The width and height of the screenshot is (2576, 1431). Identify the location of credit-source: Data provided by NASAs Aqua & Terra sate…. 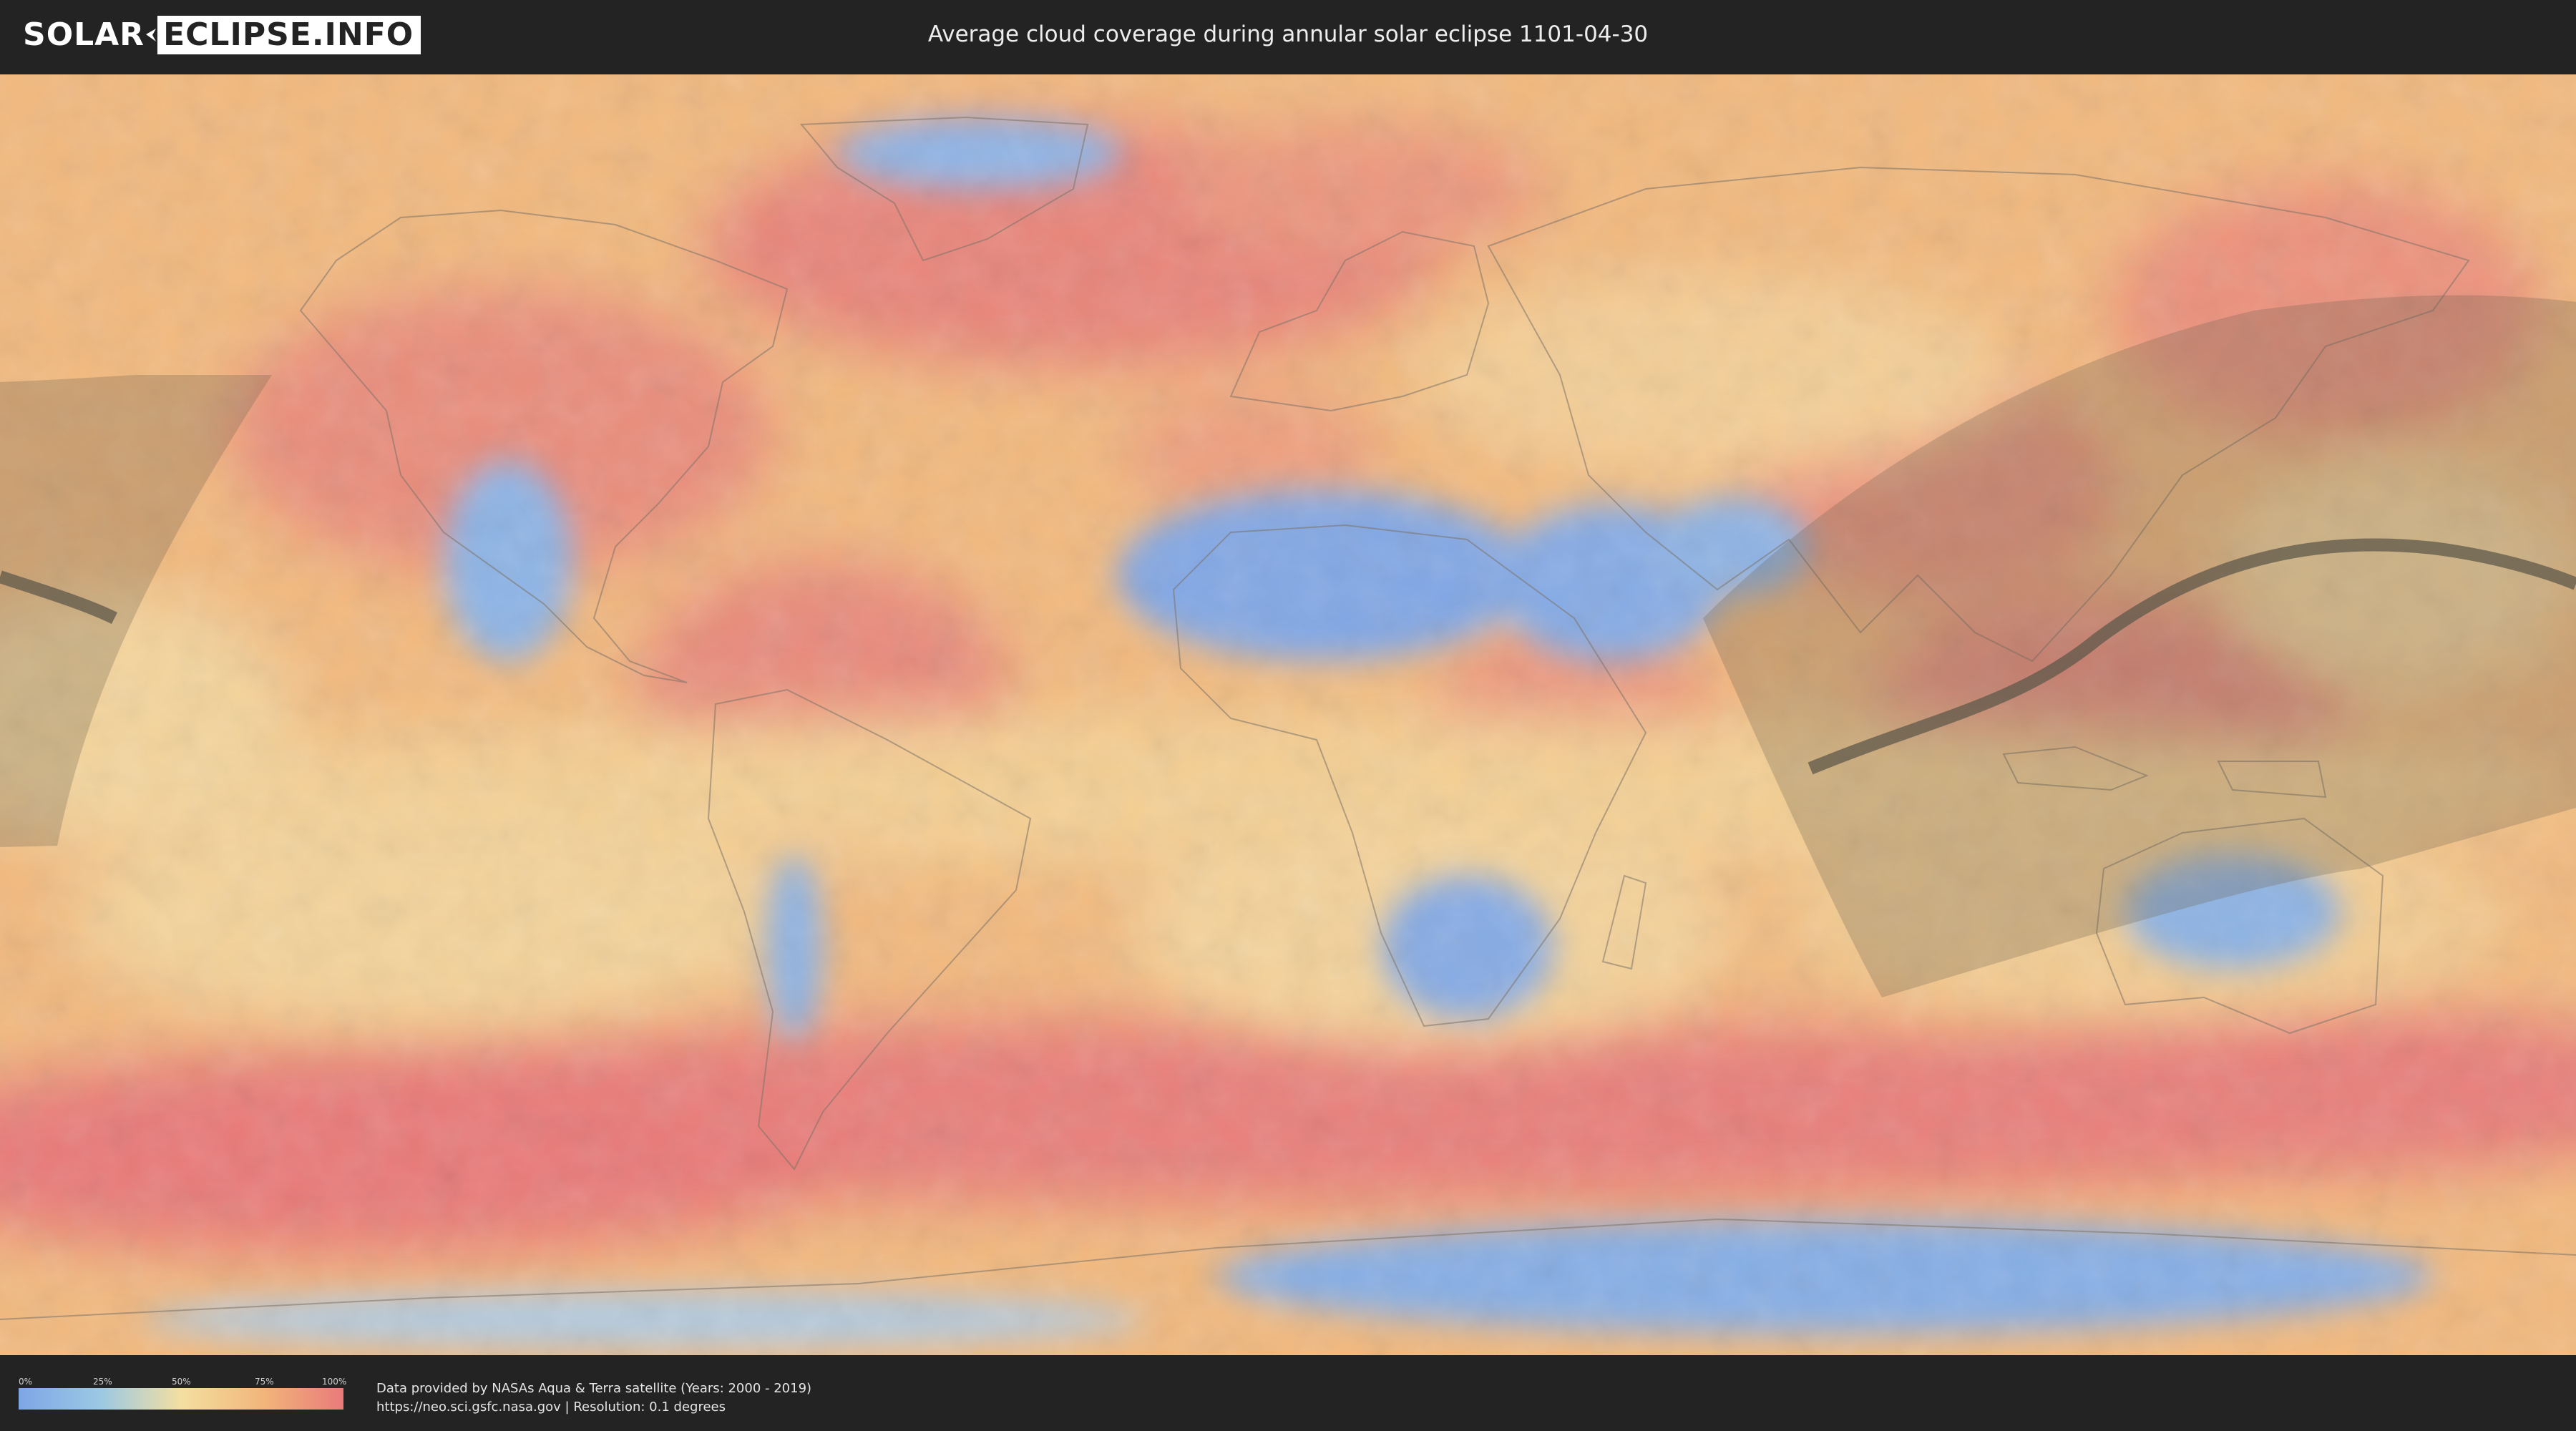
(594, 1388).